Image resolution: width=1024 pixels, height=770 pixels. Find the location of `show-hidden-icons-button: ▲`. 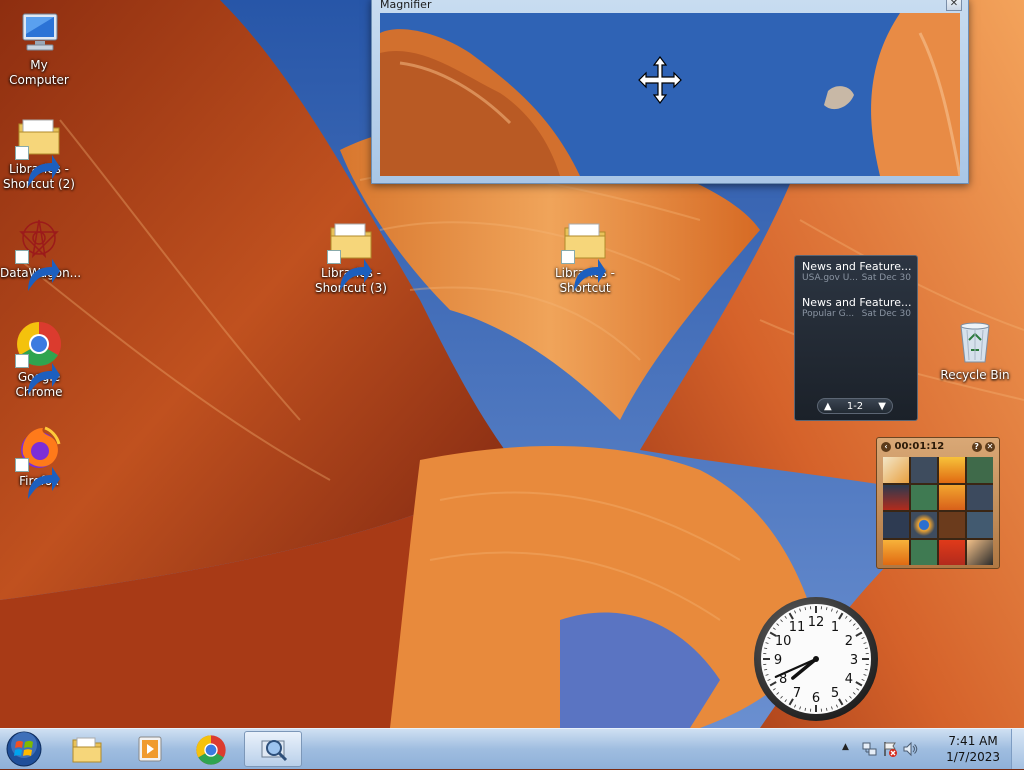

show-hidden-icons-button: ▲ is located at coordinates (845, 747).